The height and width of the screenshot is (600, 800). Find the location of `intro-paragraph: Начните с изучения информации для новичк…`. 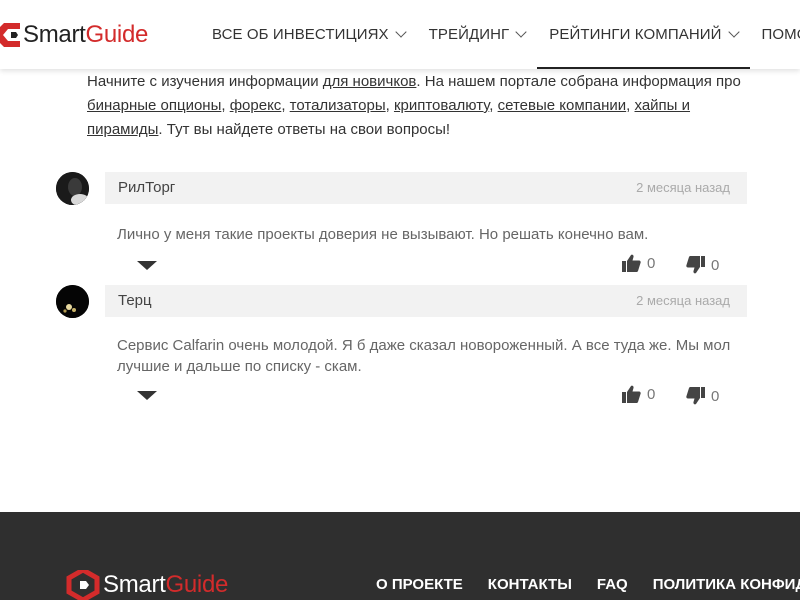

intro-paragraph: Начните с изучения информации для новичк… is located at coordinates (414, 105).